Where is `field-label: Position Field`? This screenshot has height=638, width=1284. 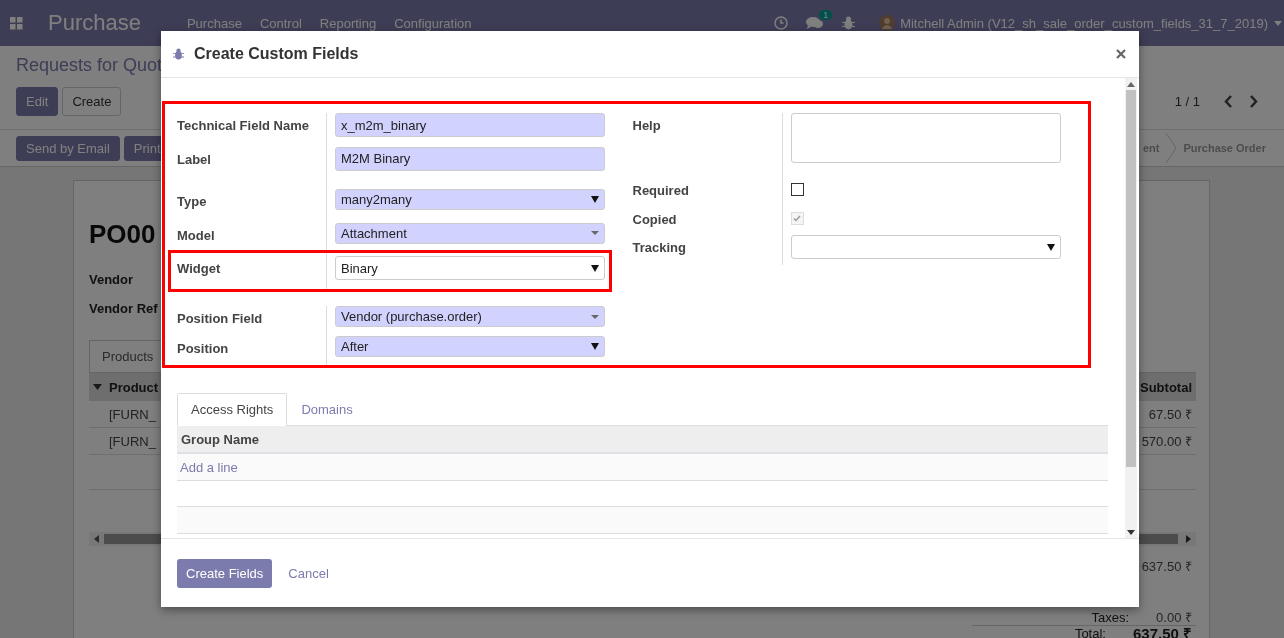 field-label: Position Field is located at coordinates (220, 319).